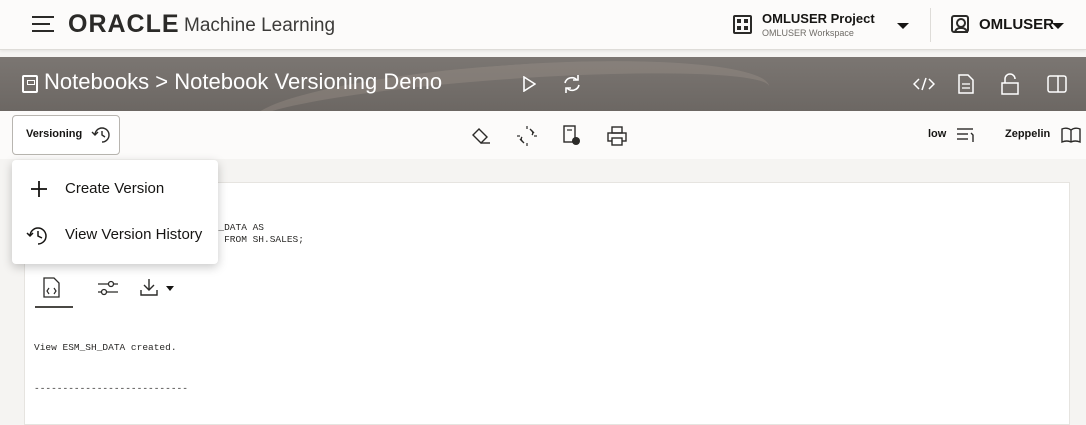  I want to click on eraser-icon, so click(481, 136).